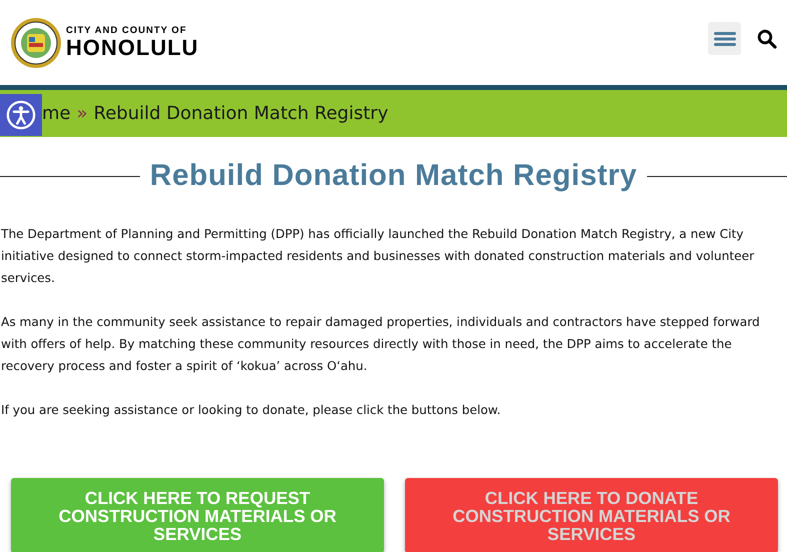 The height and width of the screenshot is (552, 787). I want to click on cta-button: CLICK HERE TO DONATE CONSTRUCTION MATERIALS OR SERVICES, so click(591, 515).